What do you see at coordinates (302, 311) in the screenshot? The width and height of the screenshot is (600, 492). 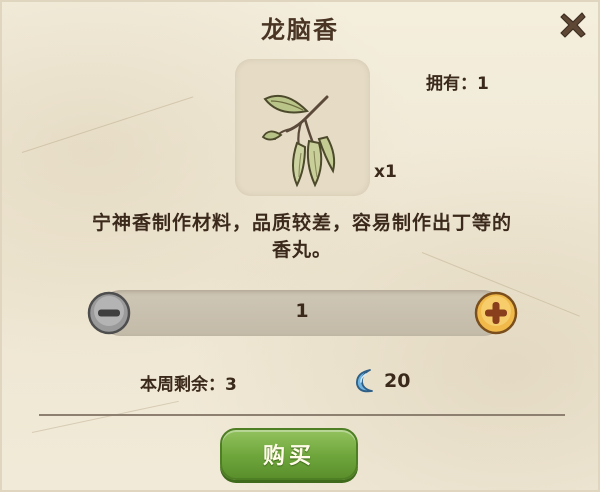 I see `quantity-value: 1` at bounding box center [302, 311].